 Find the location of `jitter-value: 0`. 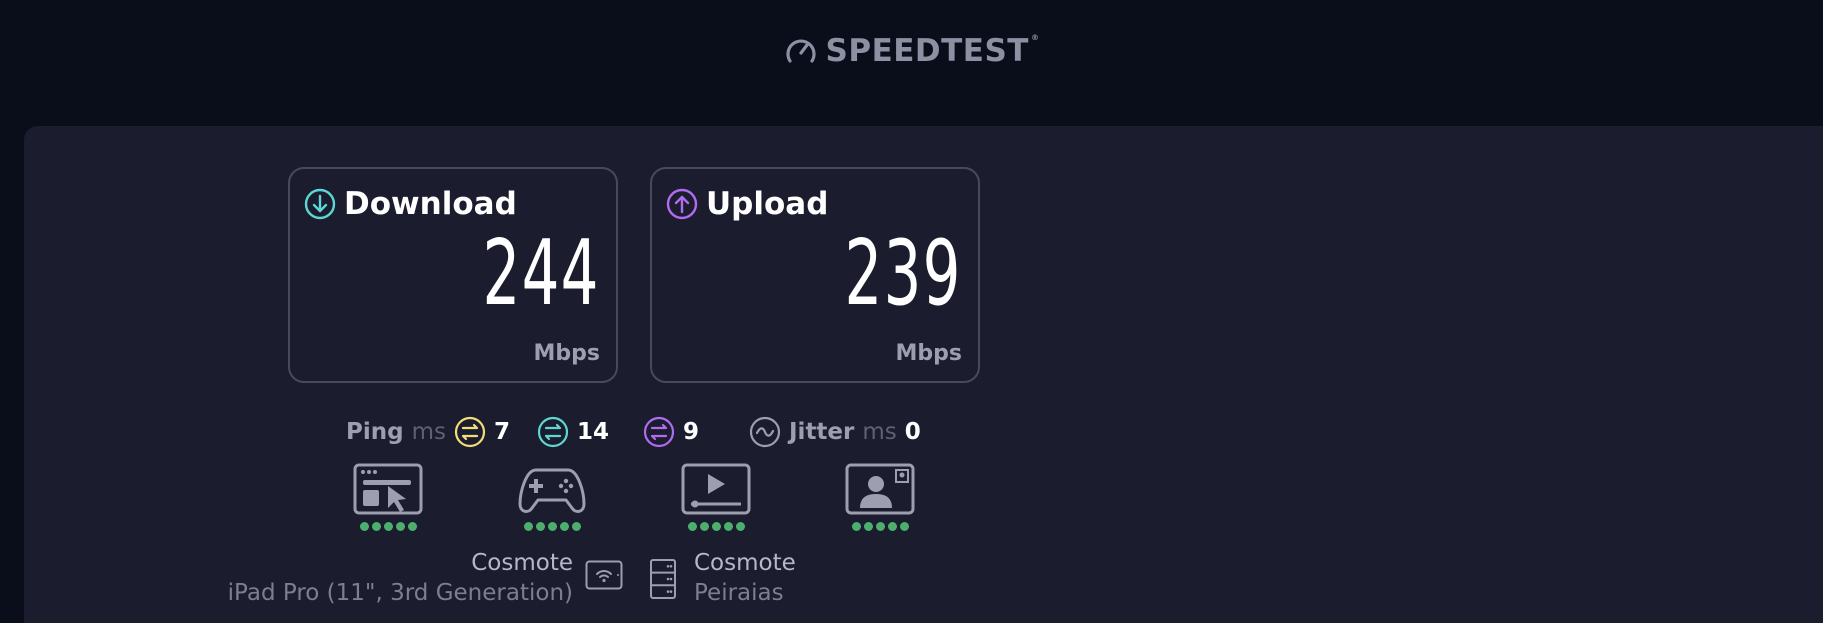

jitter-value: 0 is located at coordinates (912, 432).